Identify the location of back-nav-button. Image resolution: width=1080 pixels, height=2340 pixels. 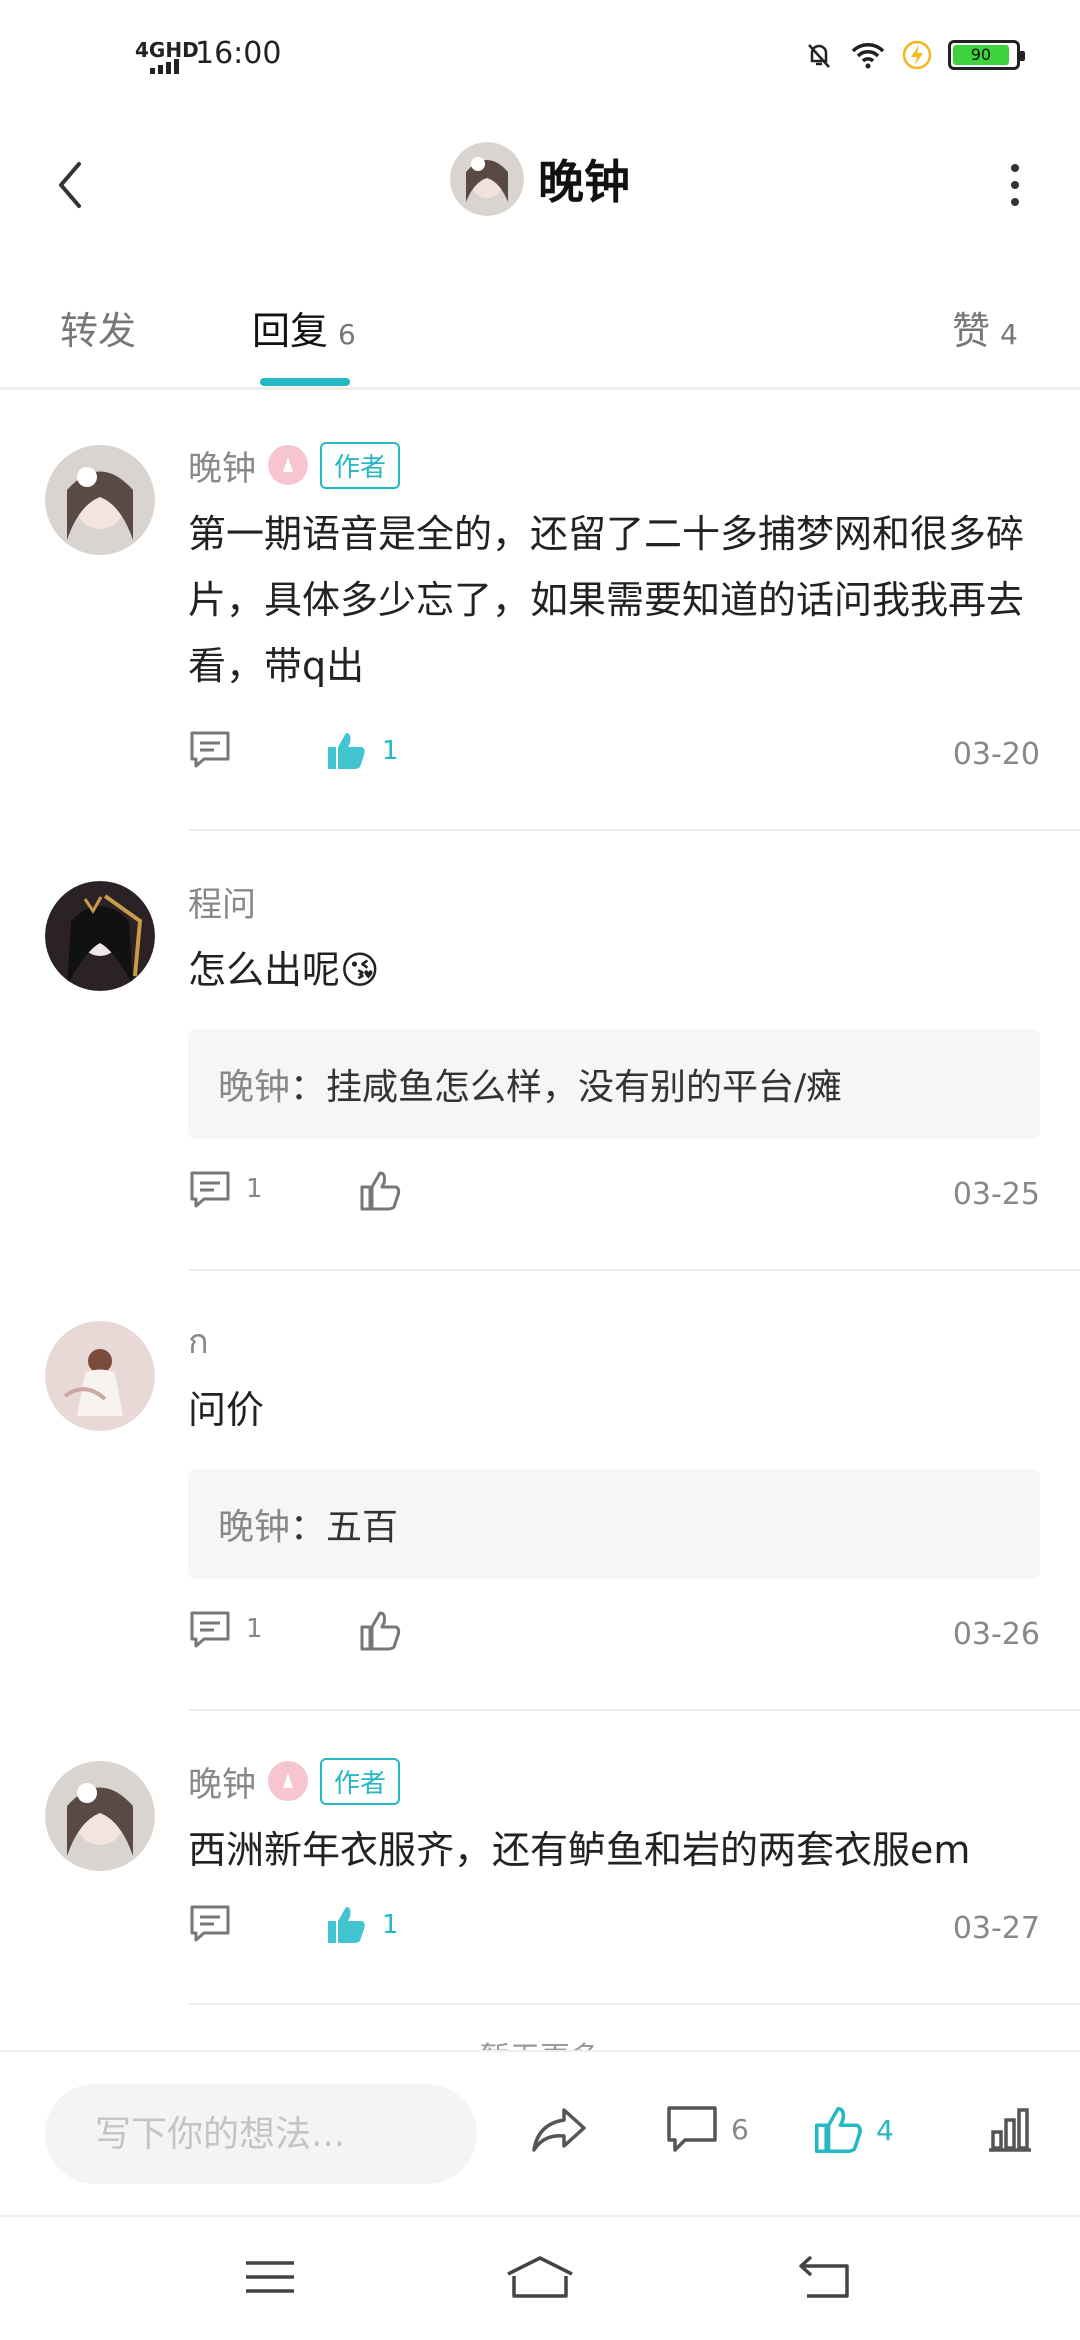
(825, 2277).